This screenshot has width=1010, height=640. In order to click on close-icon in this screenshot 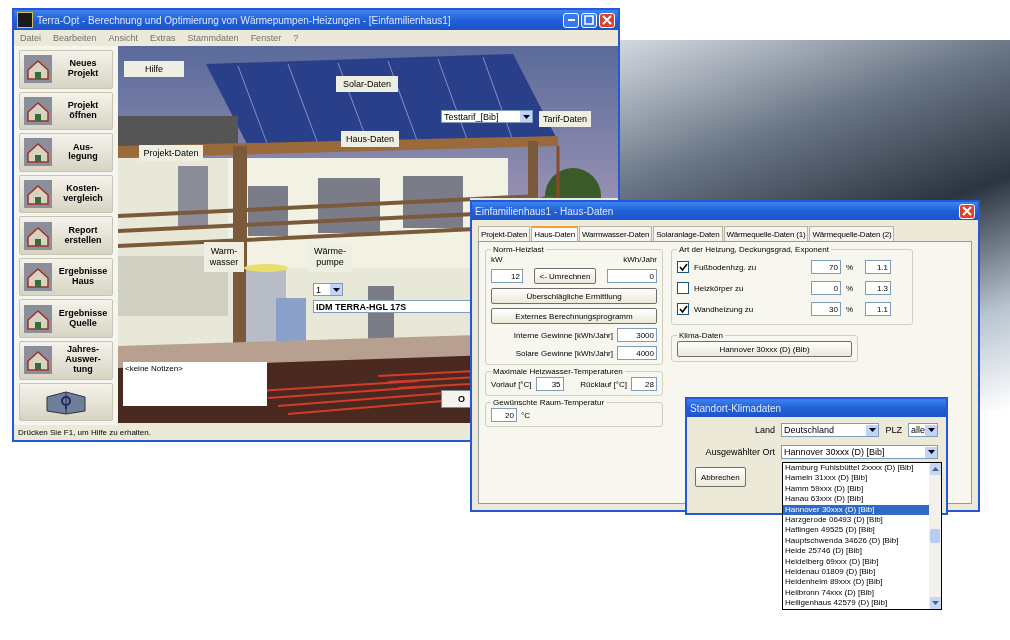, I will do `click(607, 20)`.